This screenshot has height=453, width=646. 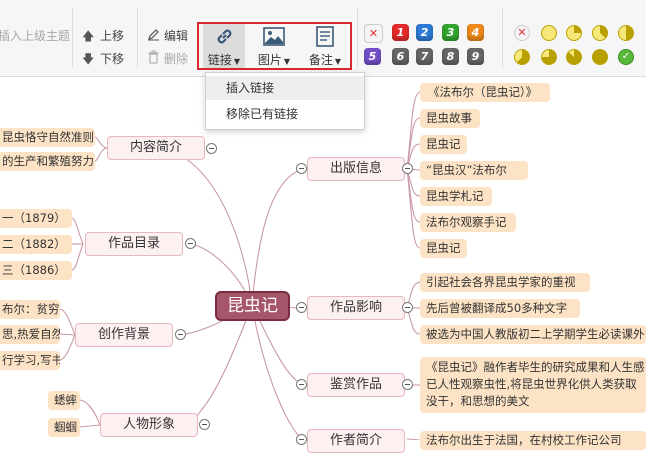 I want to click on leaf-publish-7: 昆虫记, so click(x=443, y=248).